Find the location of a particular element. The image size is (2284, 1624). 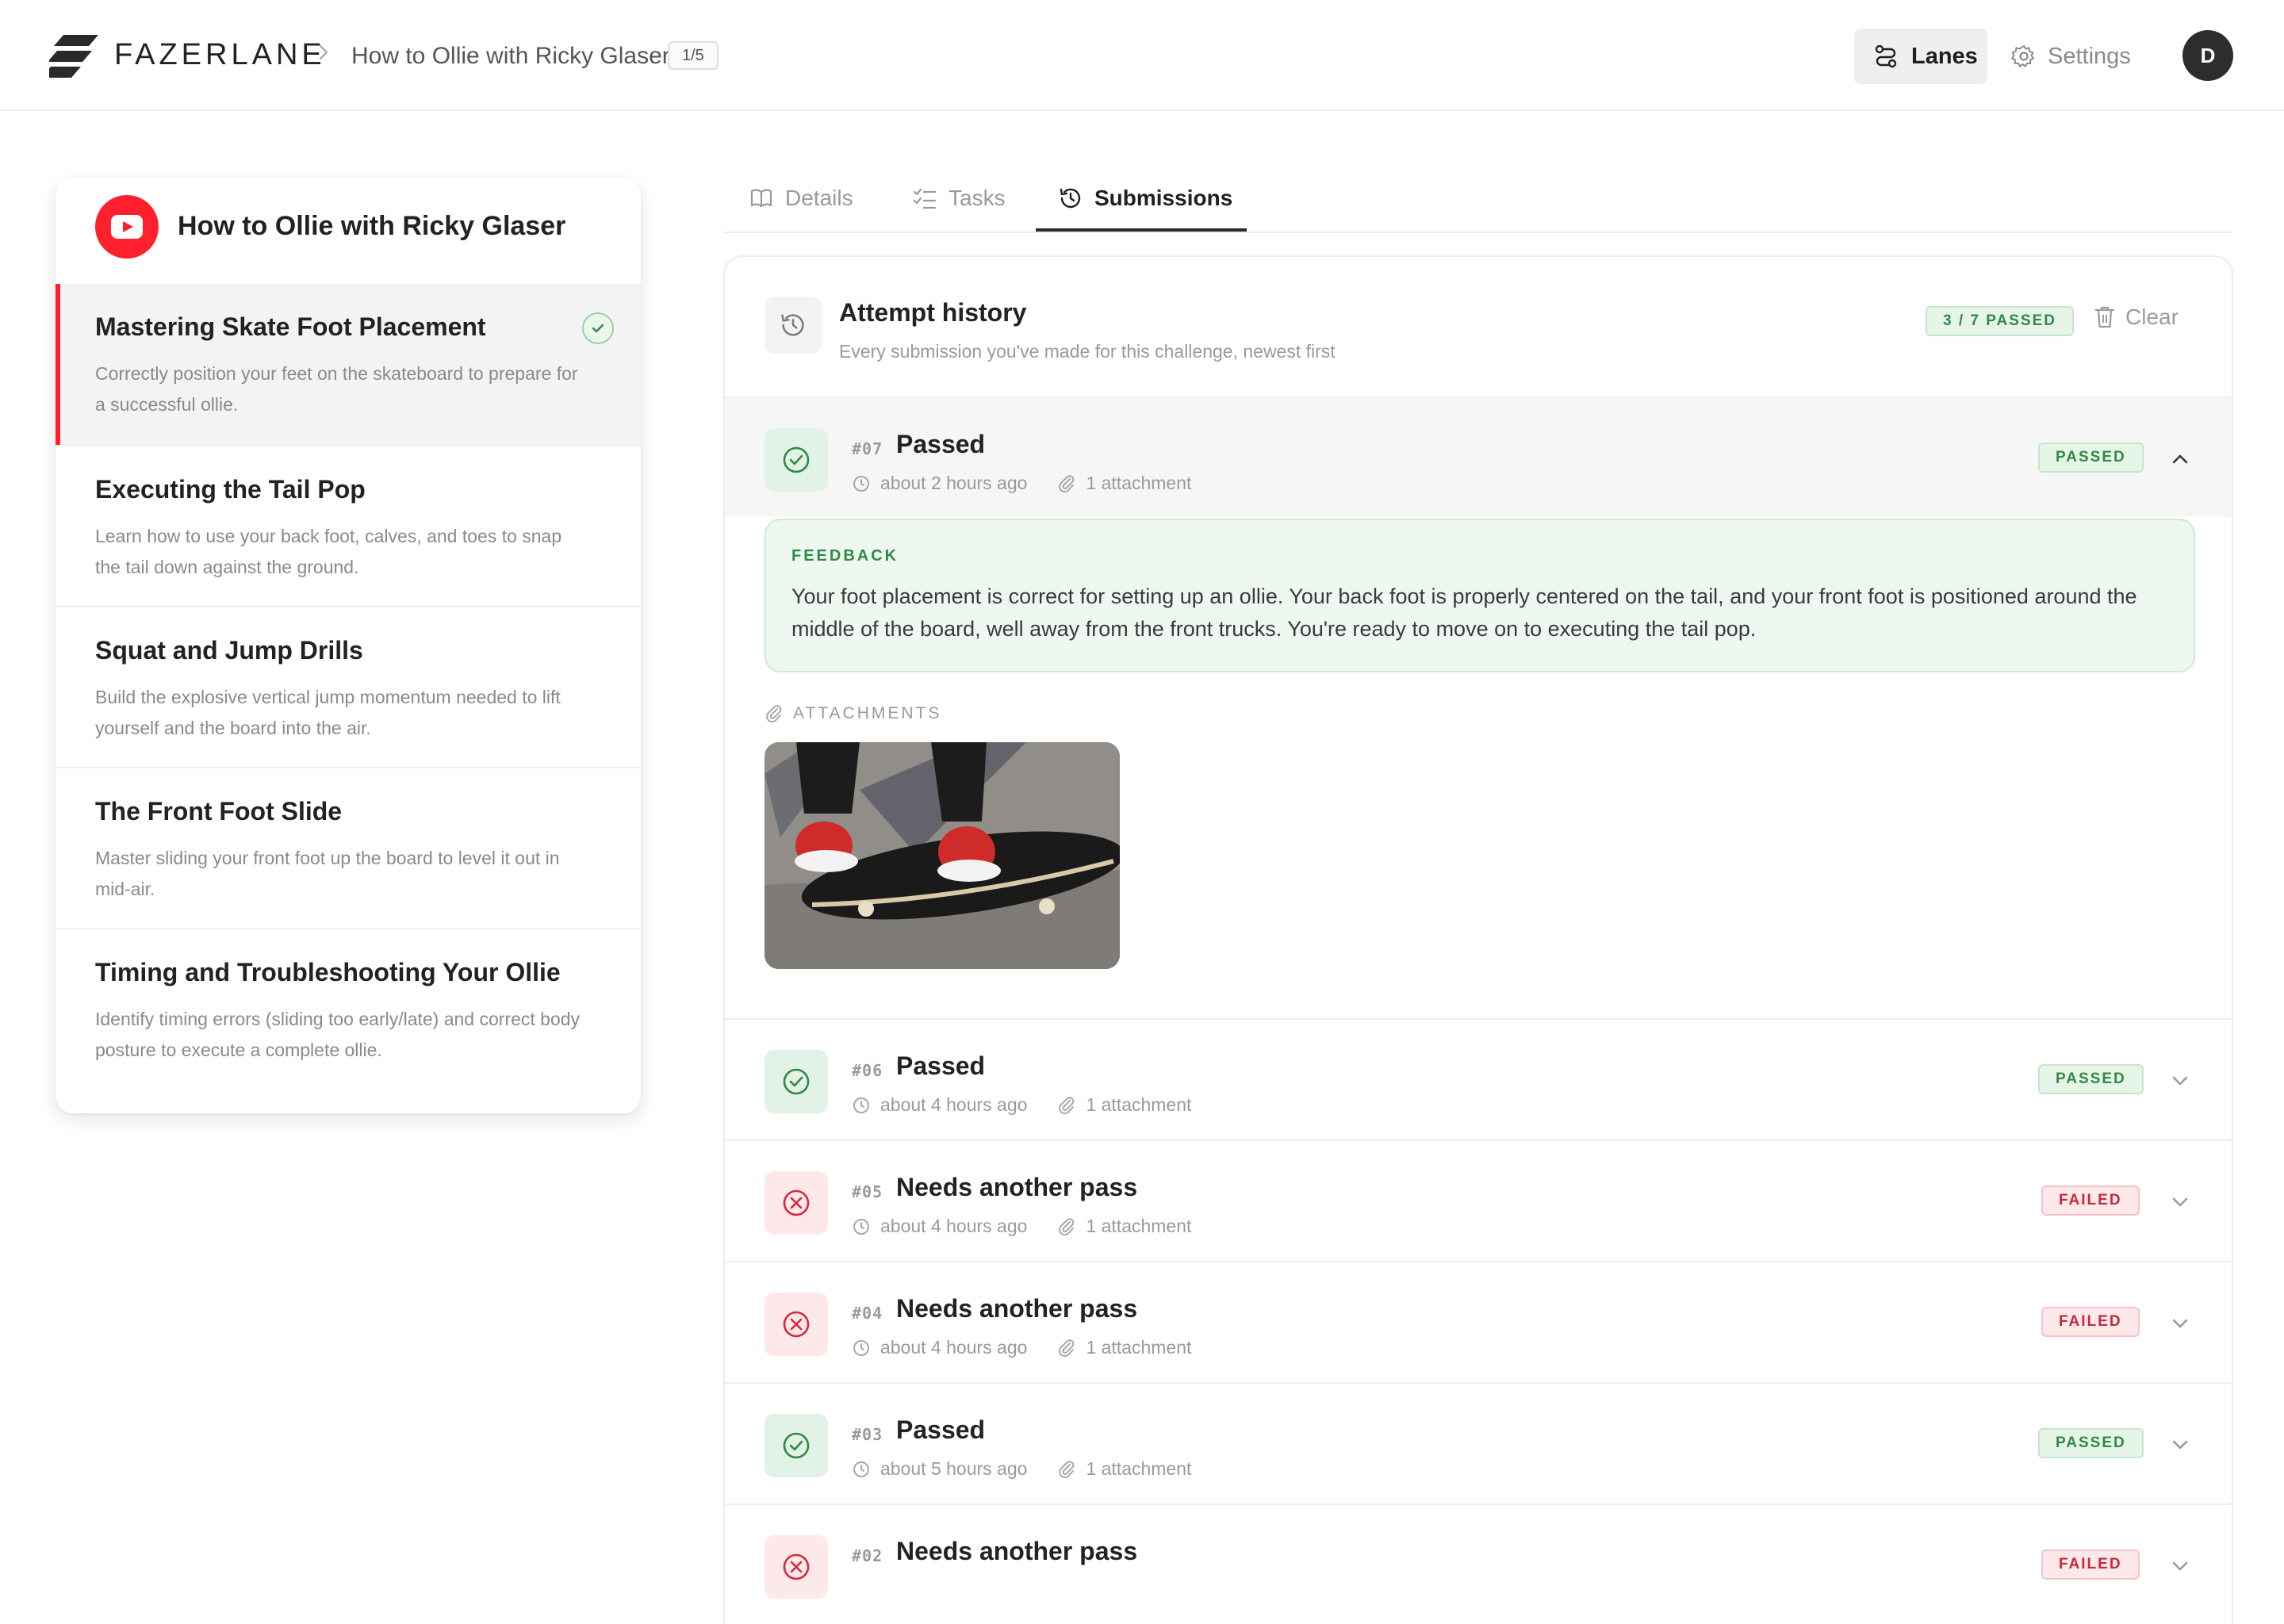

nav-settings-label: Settings is located at coordinates (2089, 56).